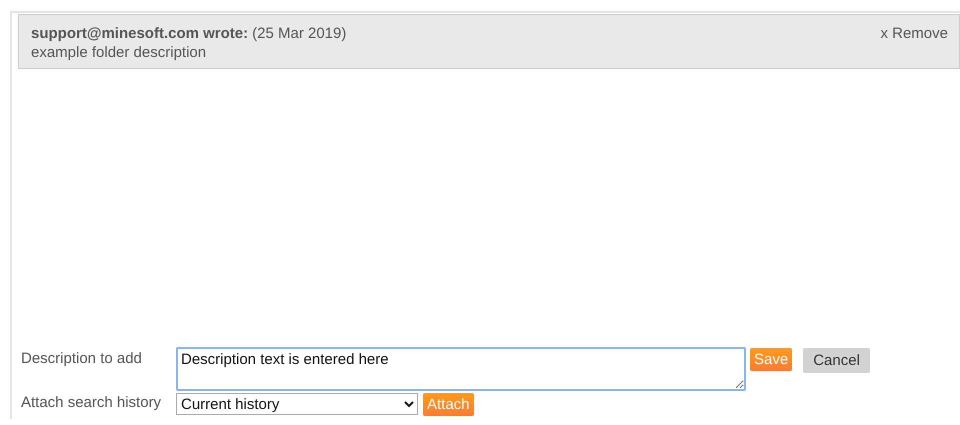  I want to click on cancel-button: Cancel, so click(836, 360).